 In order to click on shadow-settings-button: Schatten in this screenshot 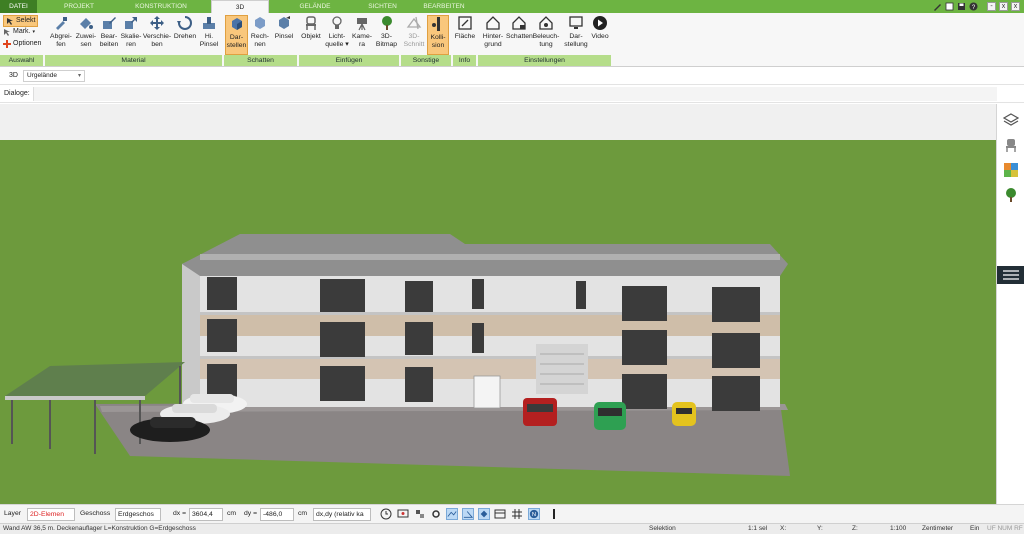, I will do `click(519, 28)`.